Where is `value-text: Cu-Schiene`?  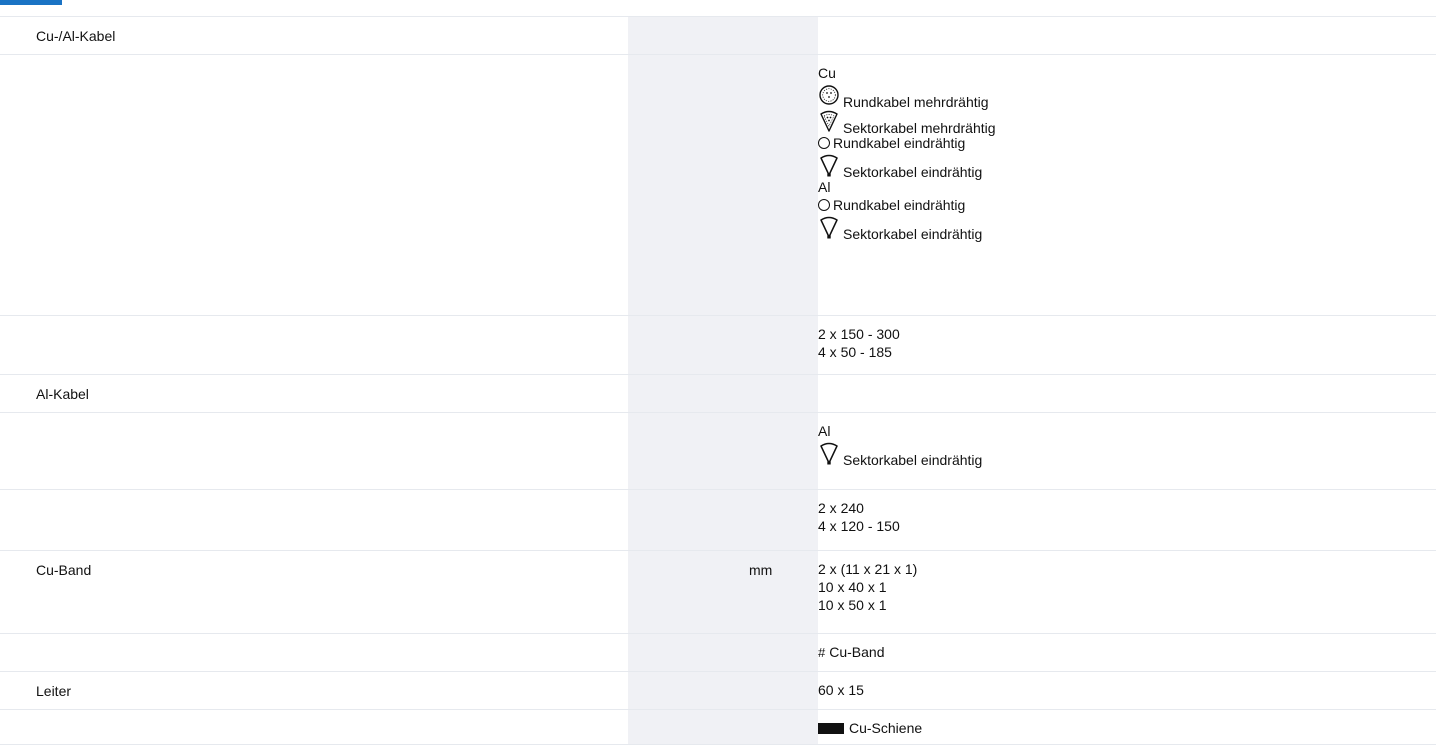
value-text: Cu-Schiene is located at coordinates (886, 728).